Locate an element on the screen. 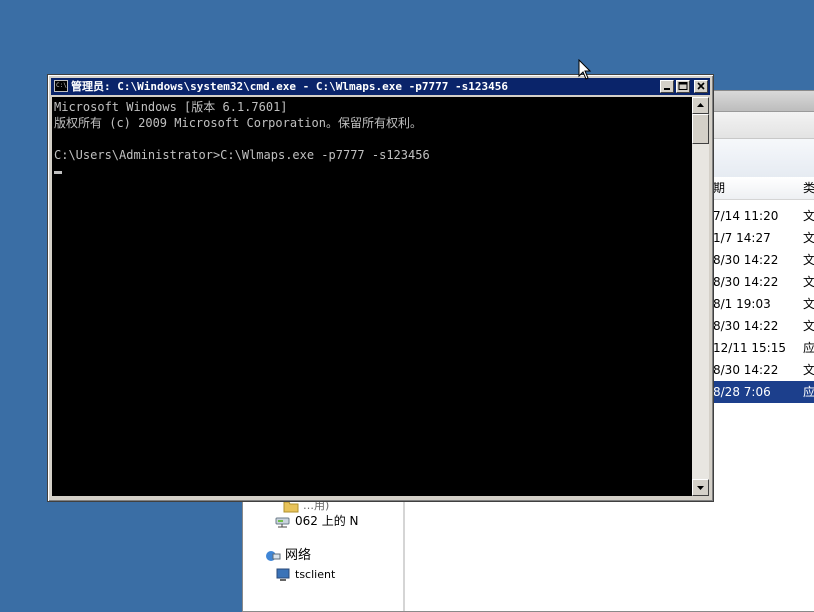  file-date: 8/28 7:06 is located at coordinates (742, 392).